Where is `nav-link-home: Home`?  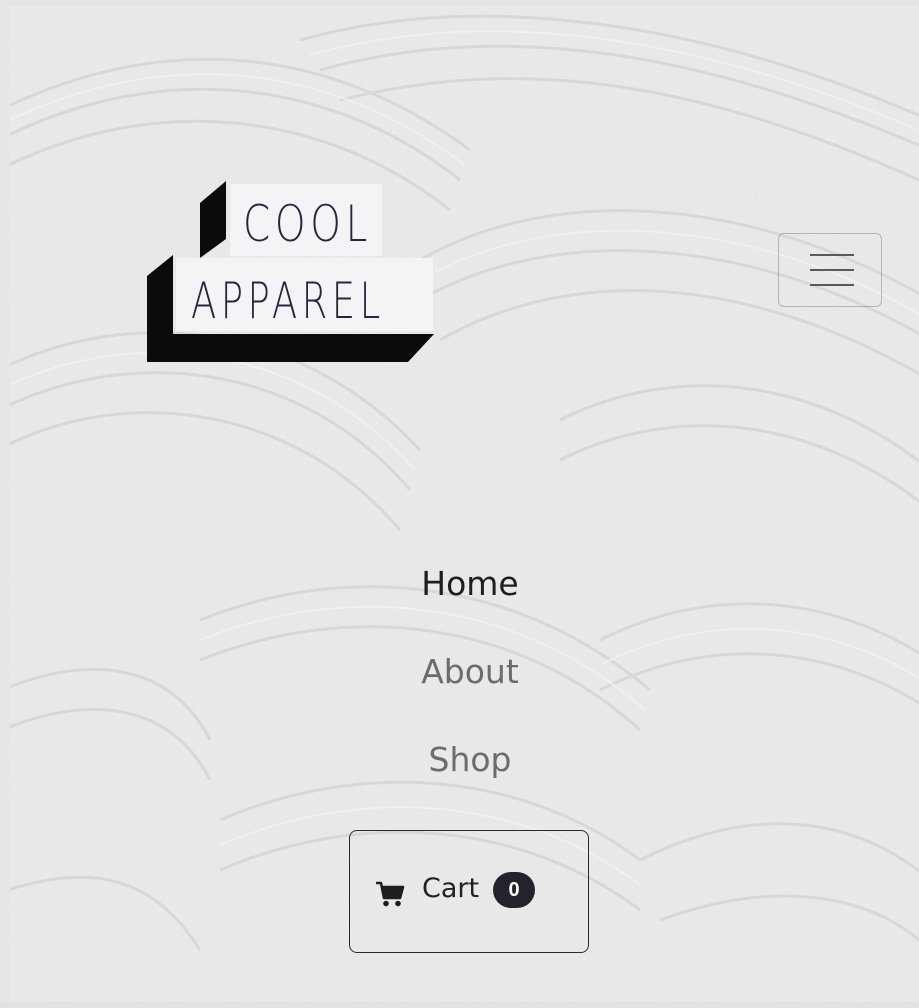 nav-link-home: Home is located at coordinates (470, 584).